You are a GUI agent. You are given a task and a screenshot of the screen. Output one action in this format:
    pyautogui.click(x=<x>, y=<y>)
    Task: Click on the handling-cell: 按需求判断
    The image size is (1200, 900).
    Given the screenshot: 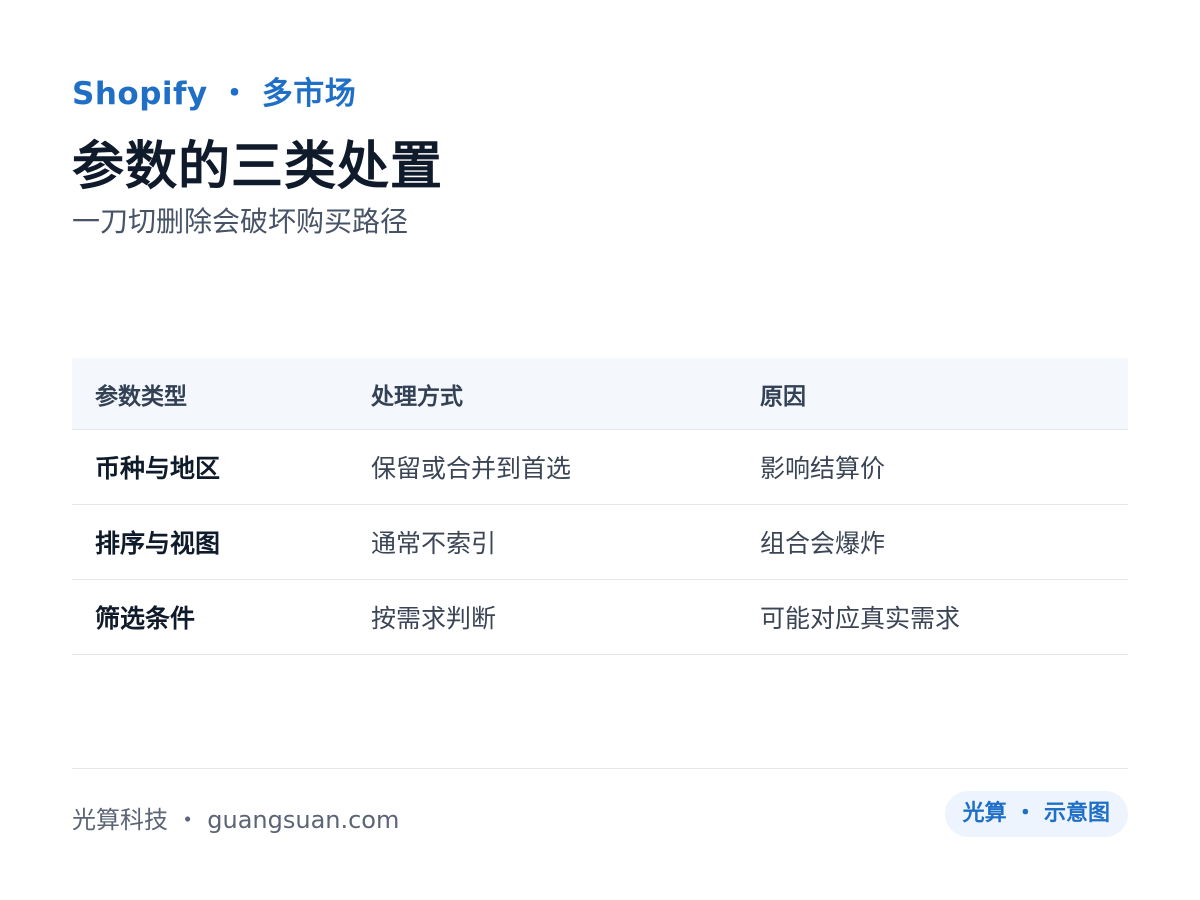 What is the action you would take?
    pyautogui.click(x=434, y=618)
    